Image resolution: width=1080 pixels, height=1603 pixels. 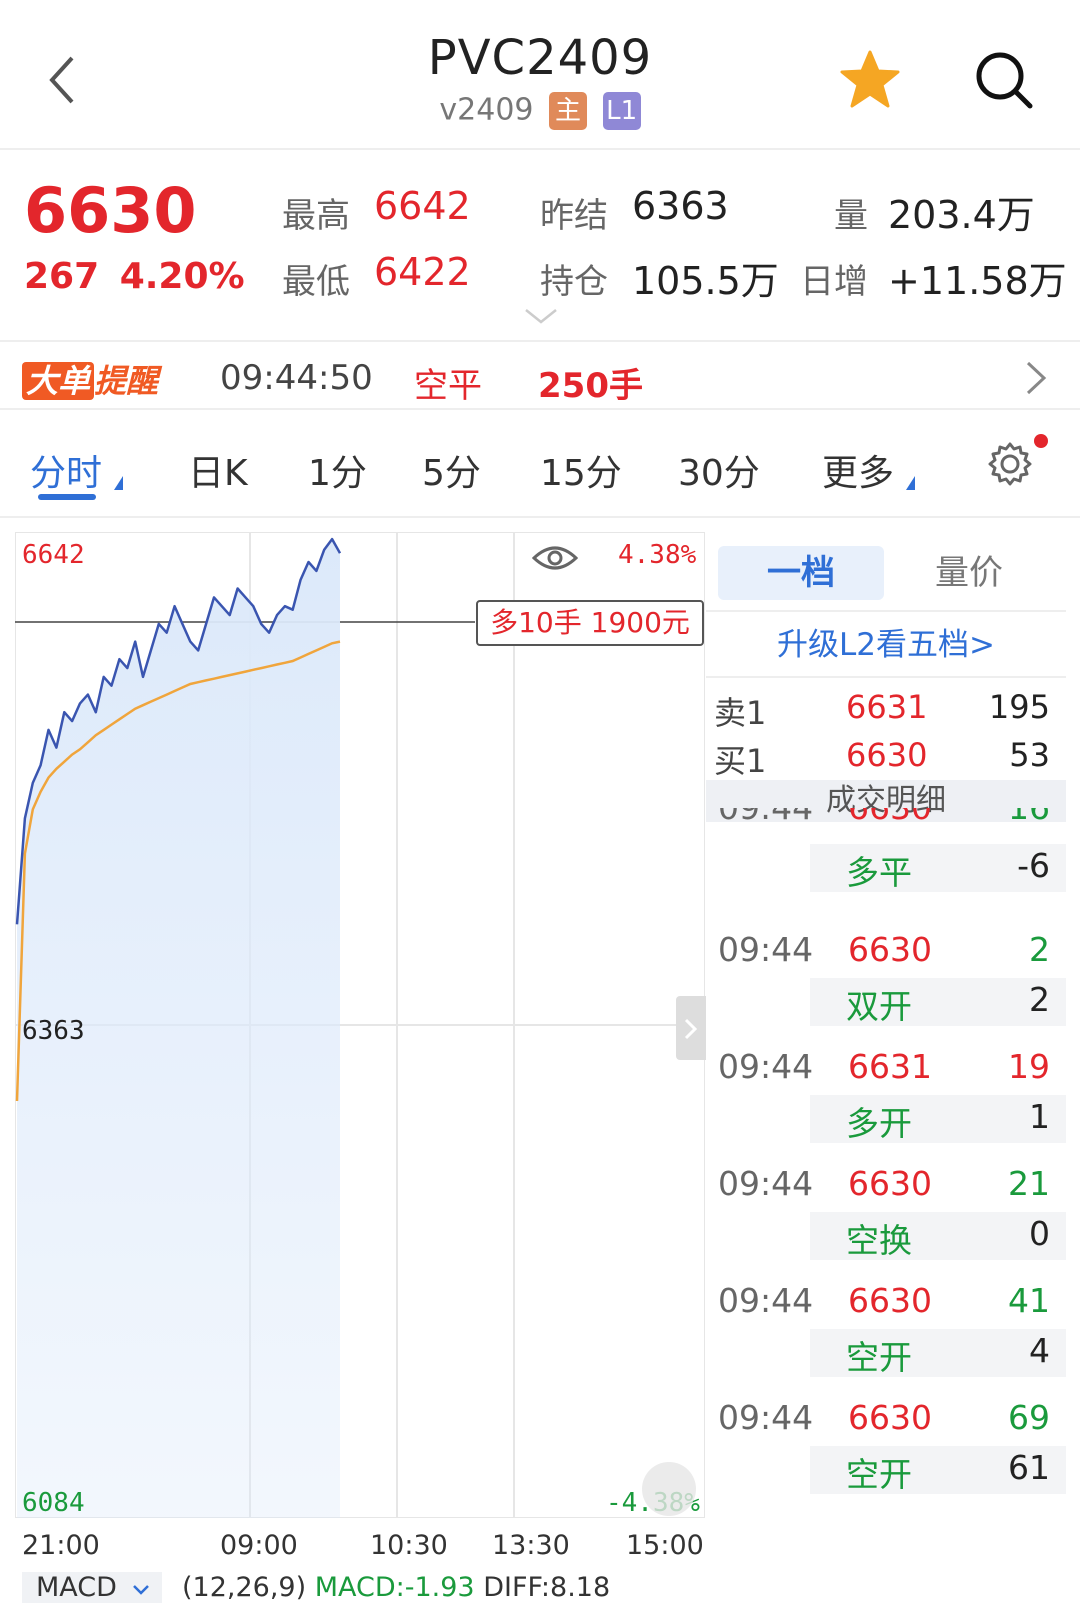 I want to click on trade-action-num: 4, so click(x=1039, y=1350).